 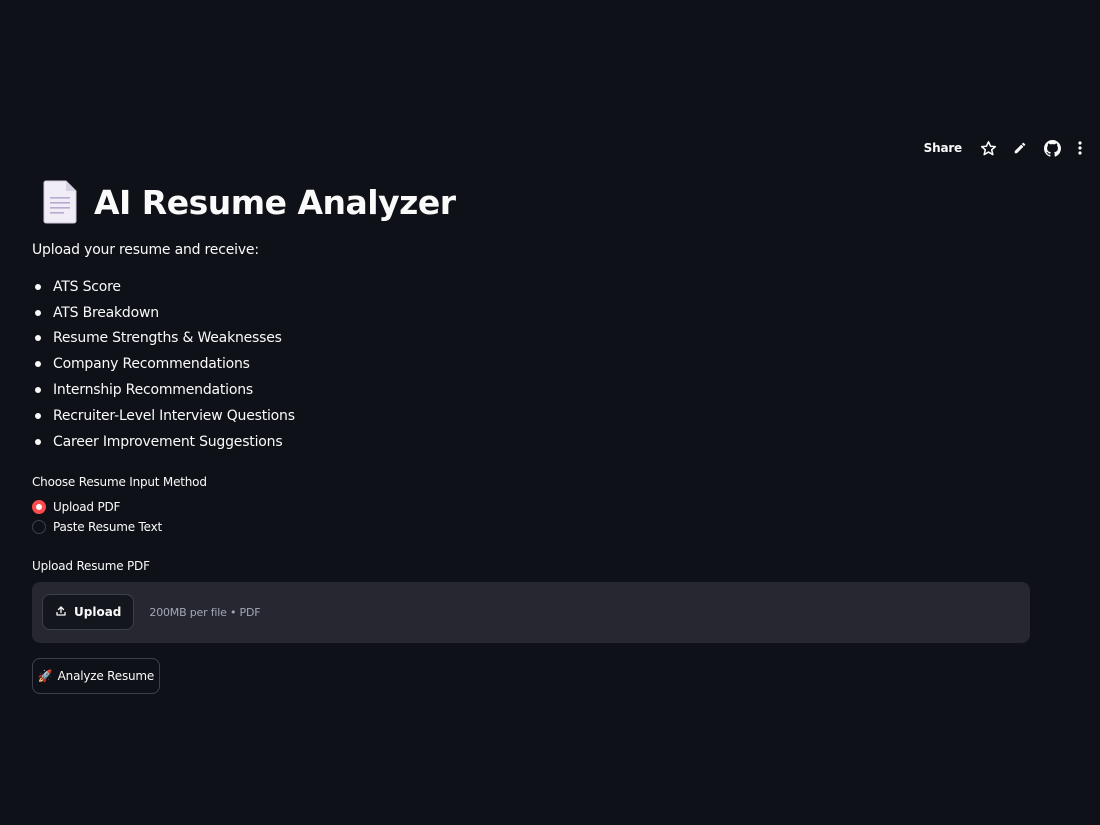 I want to click on upload-label: Upload Resume PDF, so click(x=91, y=565).